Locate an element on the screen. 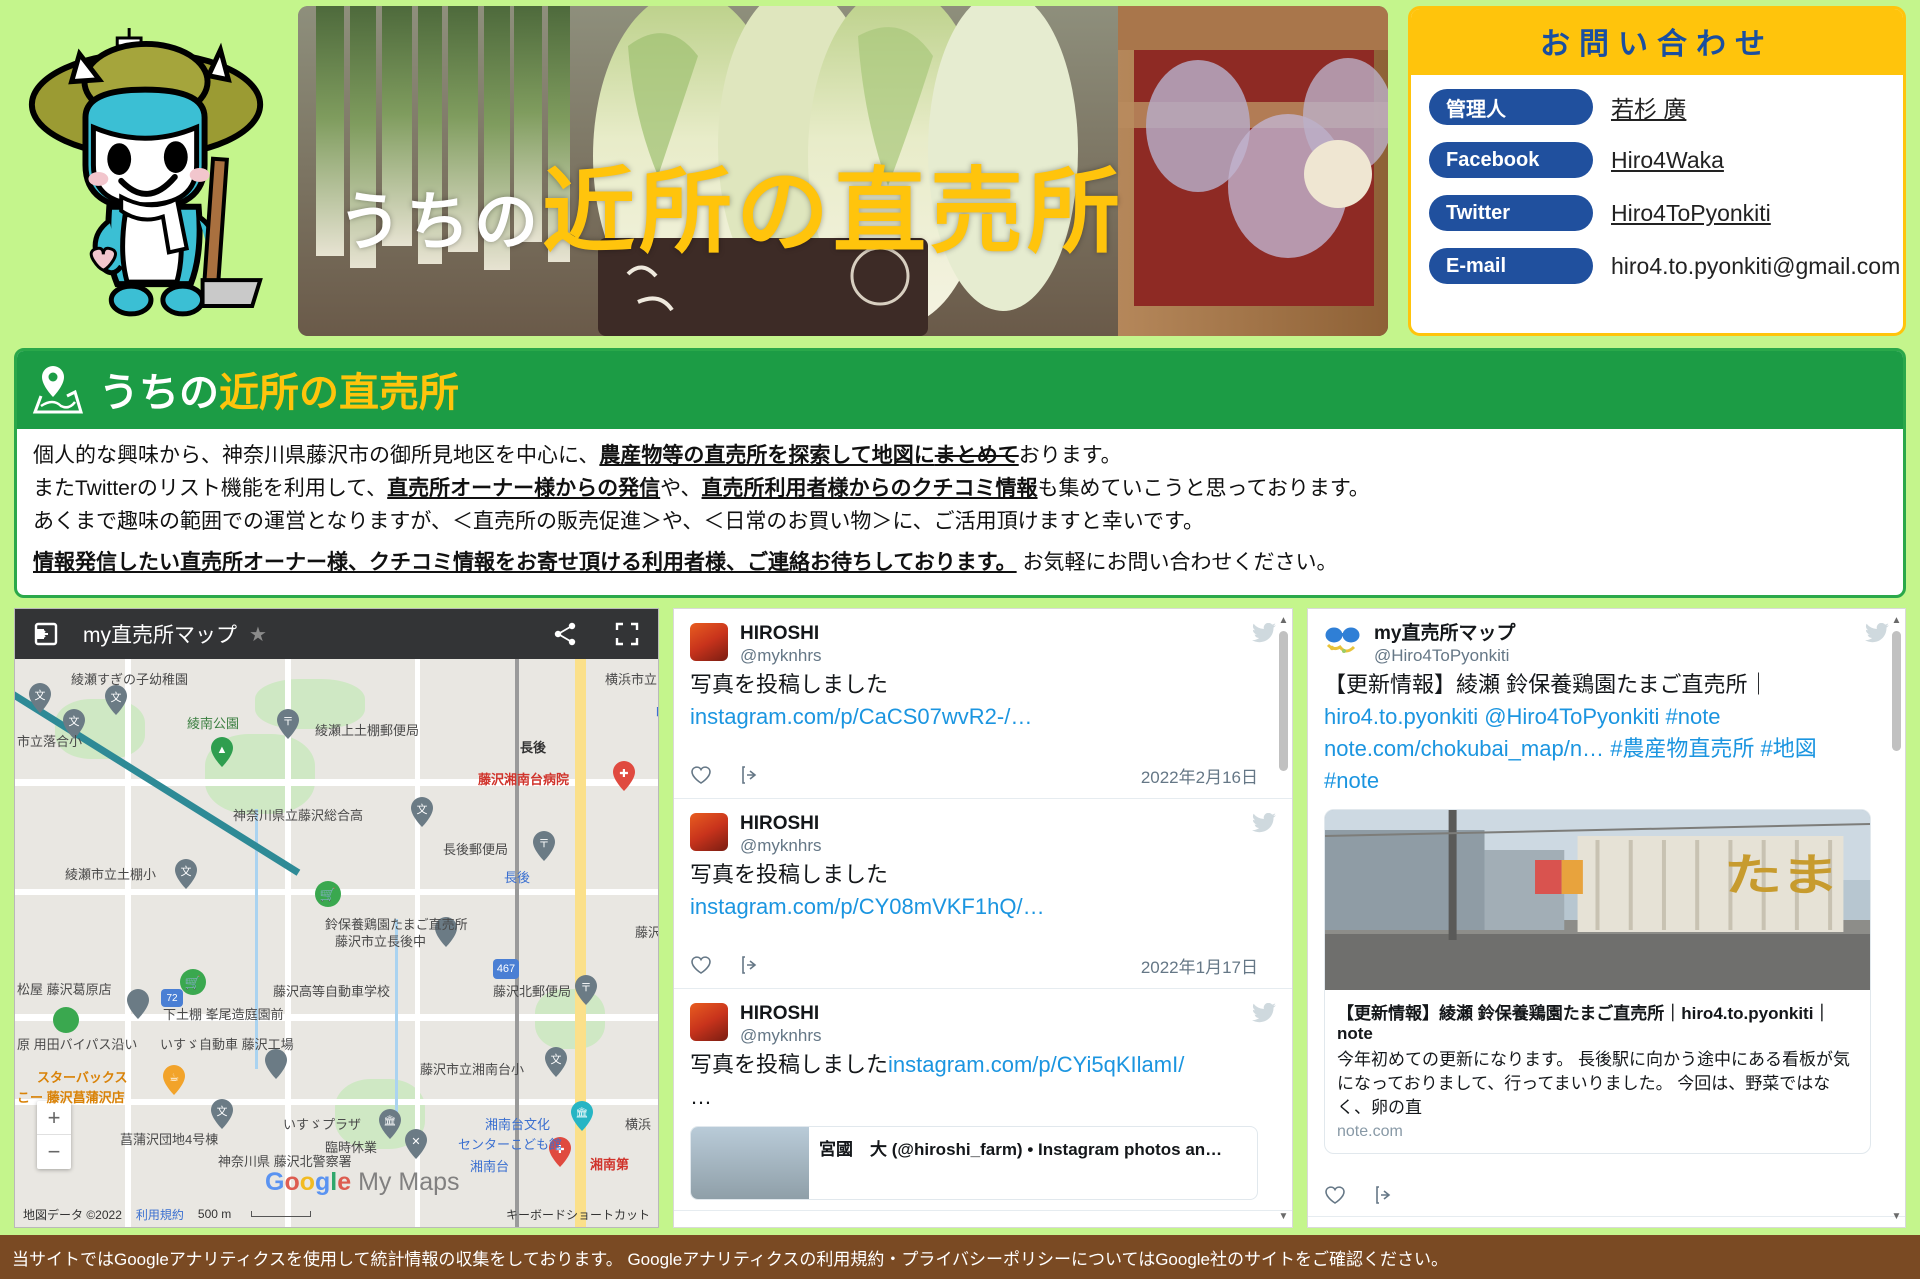  contact-value-email: hiro4.to.pyonkiti@gmail.com is located at coordinates (1756, 265).